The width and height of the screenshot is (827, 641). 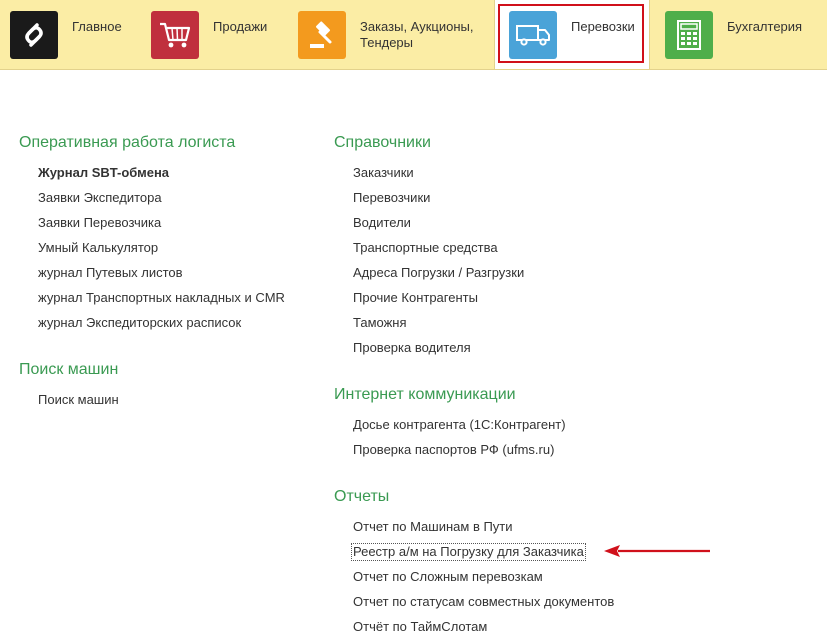 I want to click on active-section-highlight, so click(x=571, y=33).